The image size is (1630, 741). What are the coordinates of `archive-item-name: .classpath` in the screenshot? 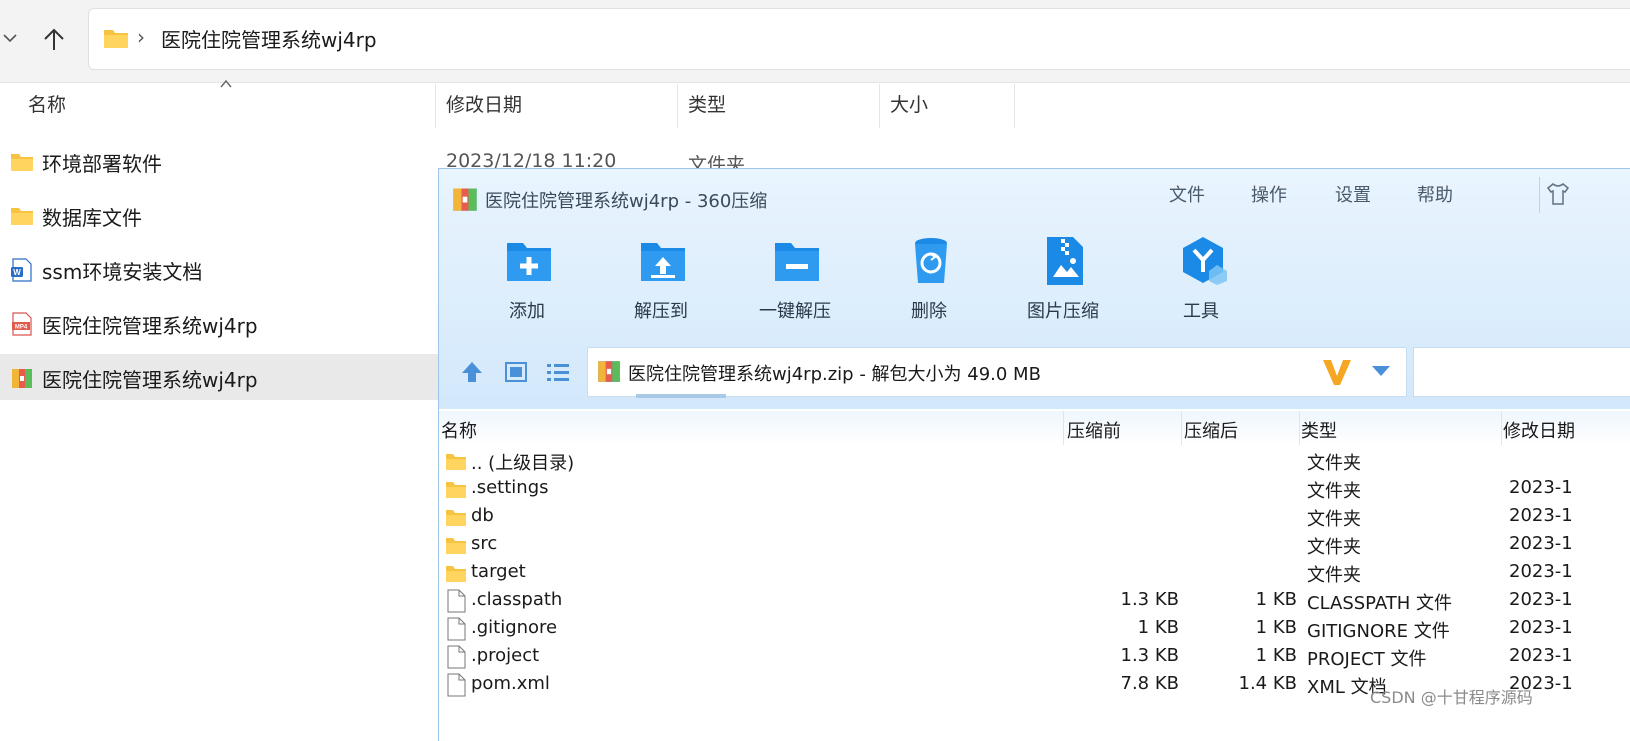 It's located at (517, 599).